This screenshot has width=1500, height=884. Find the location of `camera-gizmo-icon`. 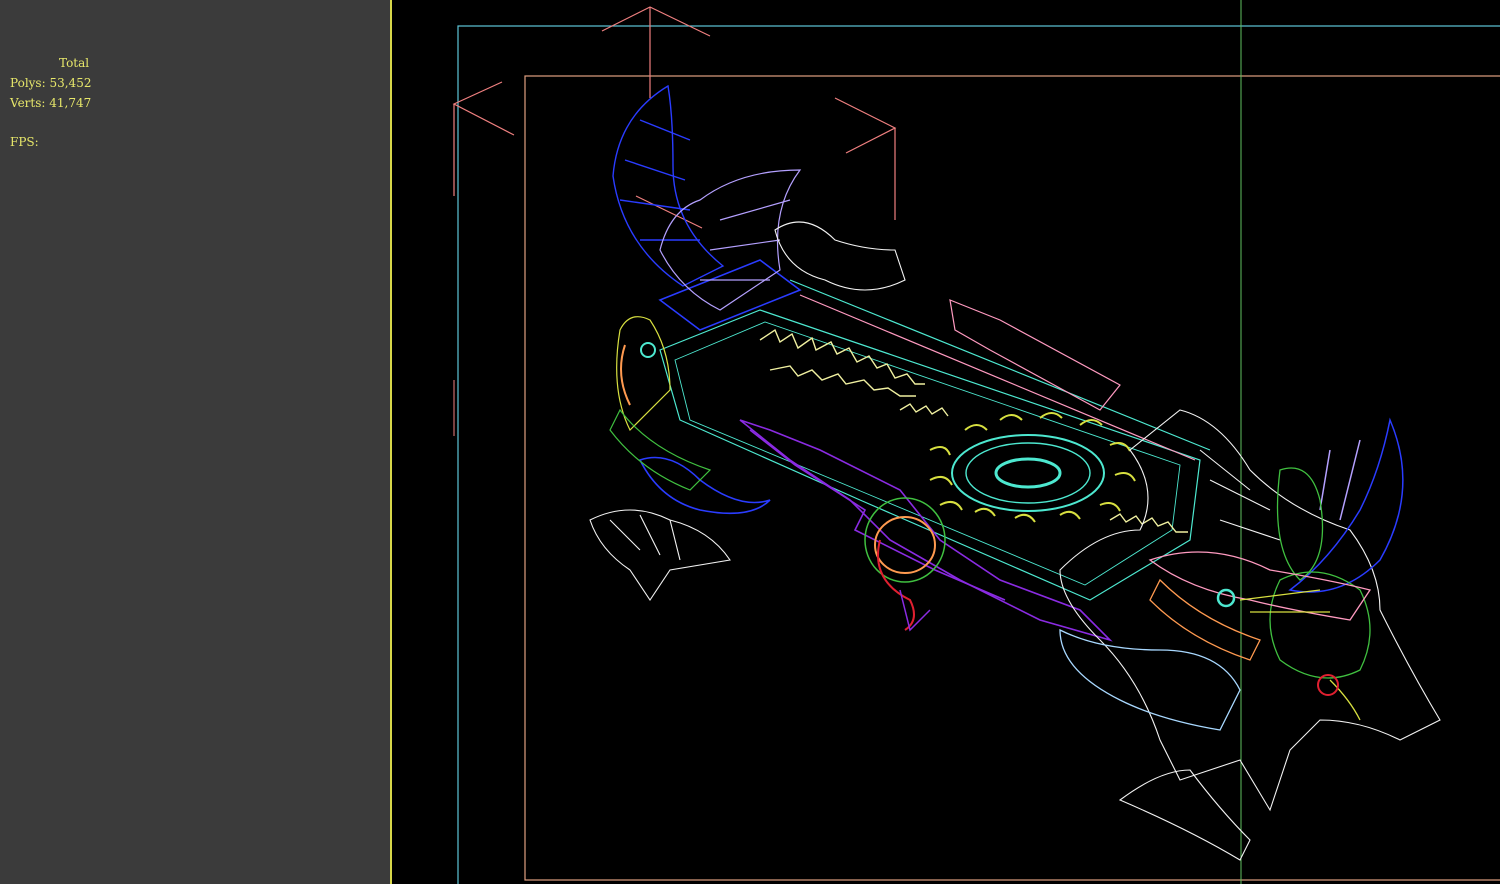

camera-gizmo-icon is located at coordinates (674, 117).